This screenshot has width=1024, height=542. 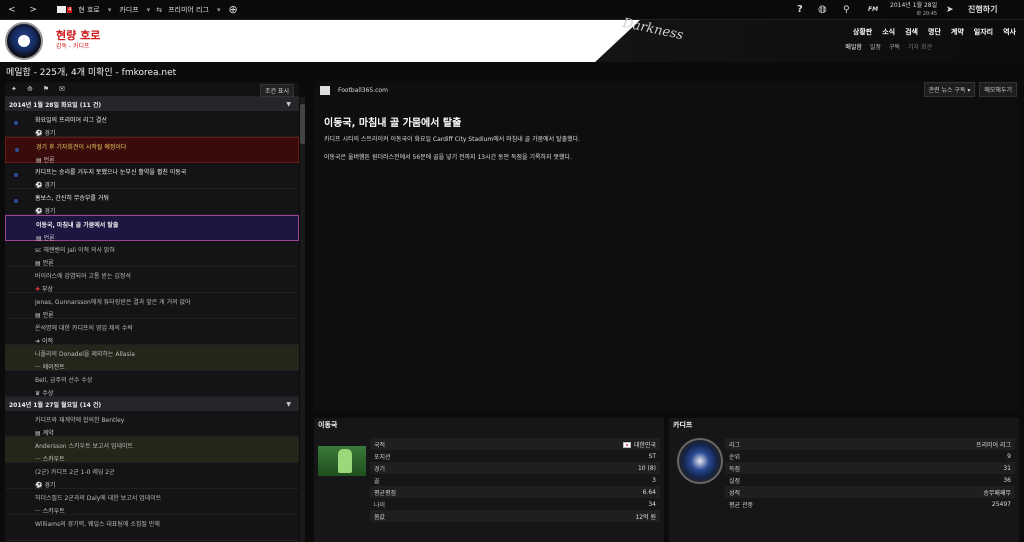 I want to click on article-source: Football365.com, so click(x=363, y=90).